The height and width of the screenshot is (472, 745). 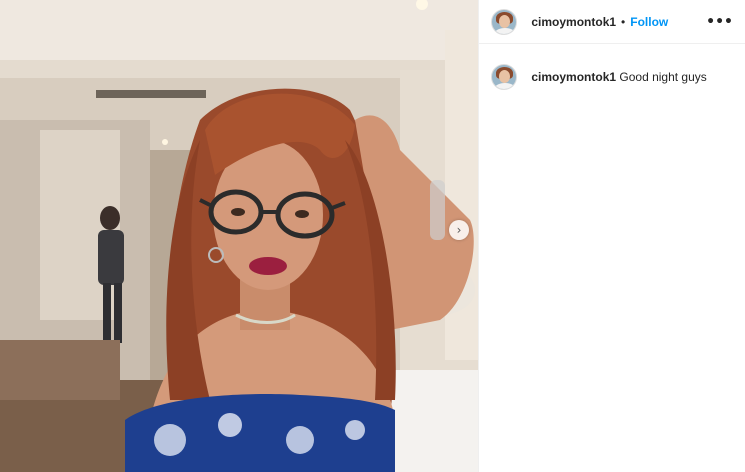 I want to click on caption-text: cimoymontok1 Good night guys, so click(x=618, y=77).